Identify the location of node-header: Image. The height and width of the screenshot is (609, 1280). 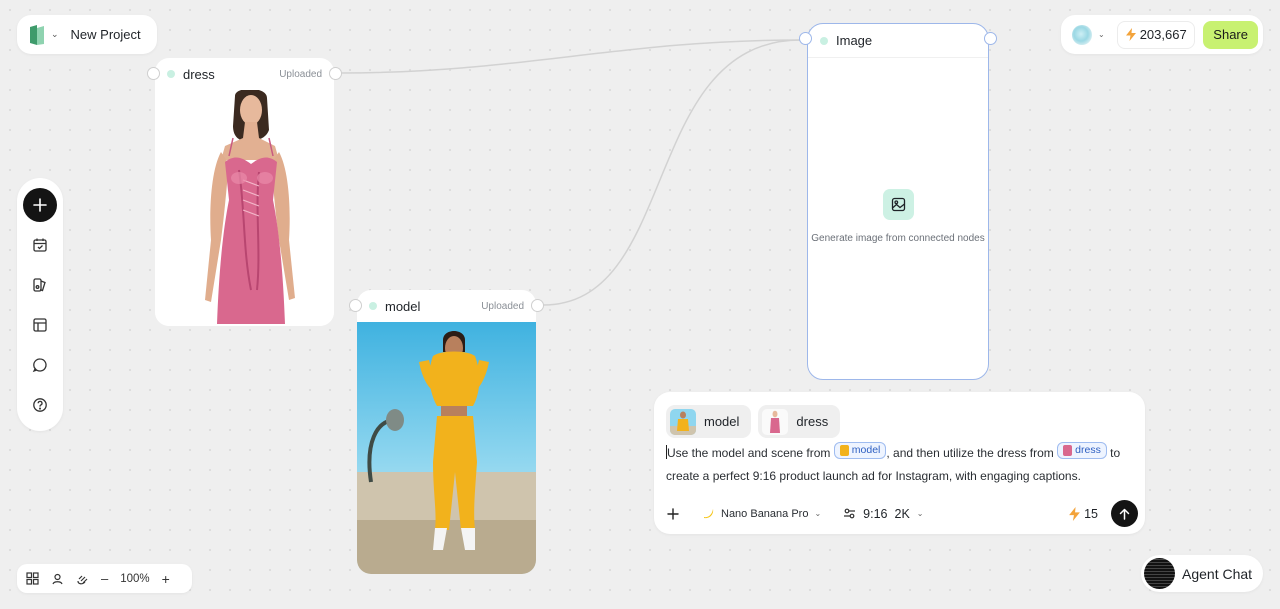
(898, 41).